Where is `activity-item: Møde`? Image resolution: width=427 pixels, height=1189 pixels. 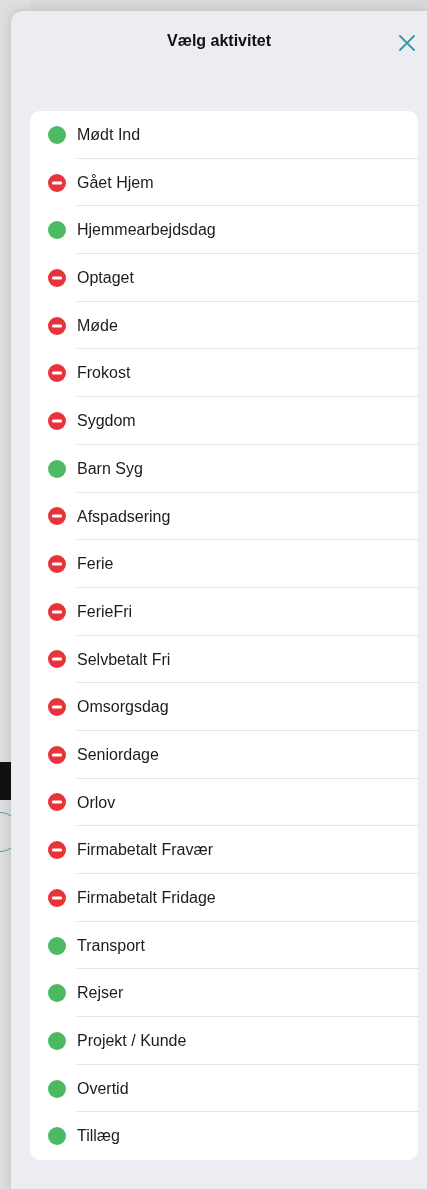
activity-item: Møde is located at coordinates (224, 325).